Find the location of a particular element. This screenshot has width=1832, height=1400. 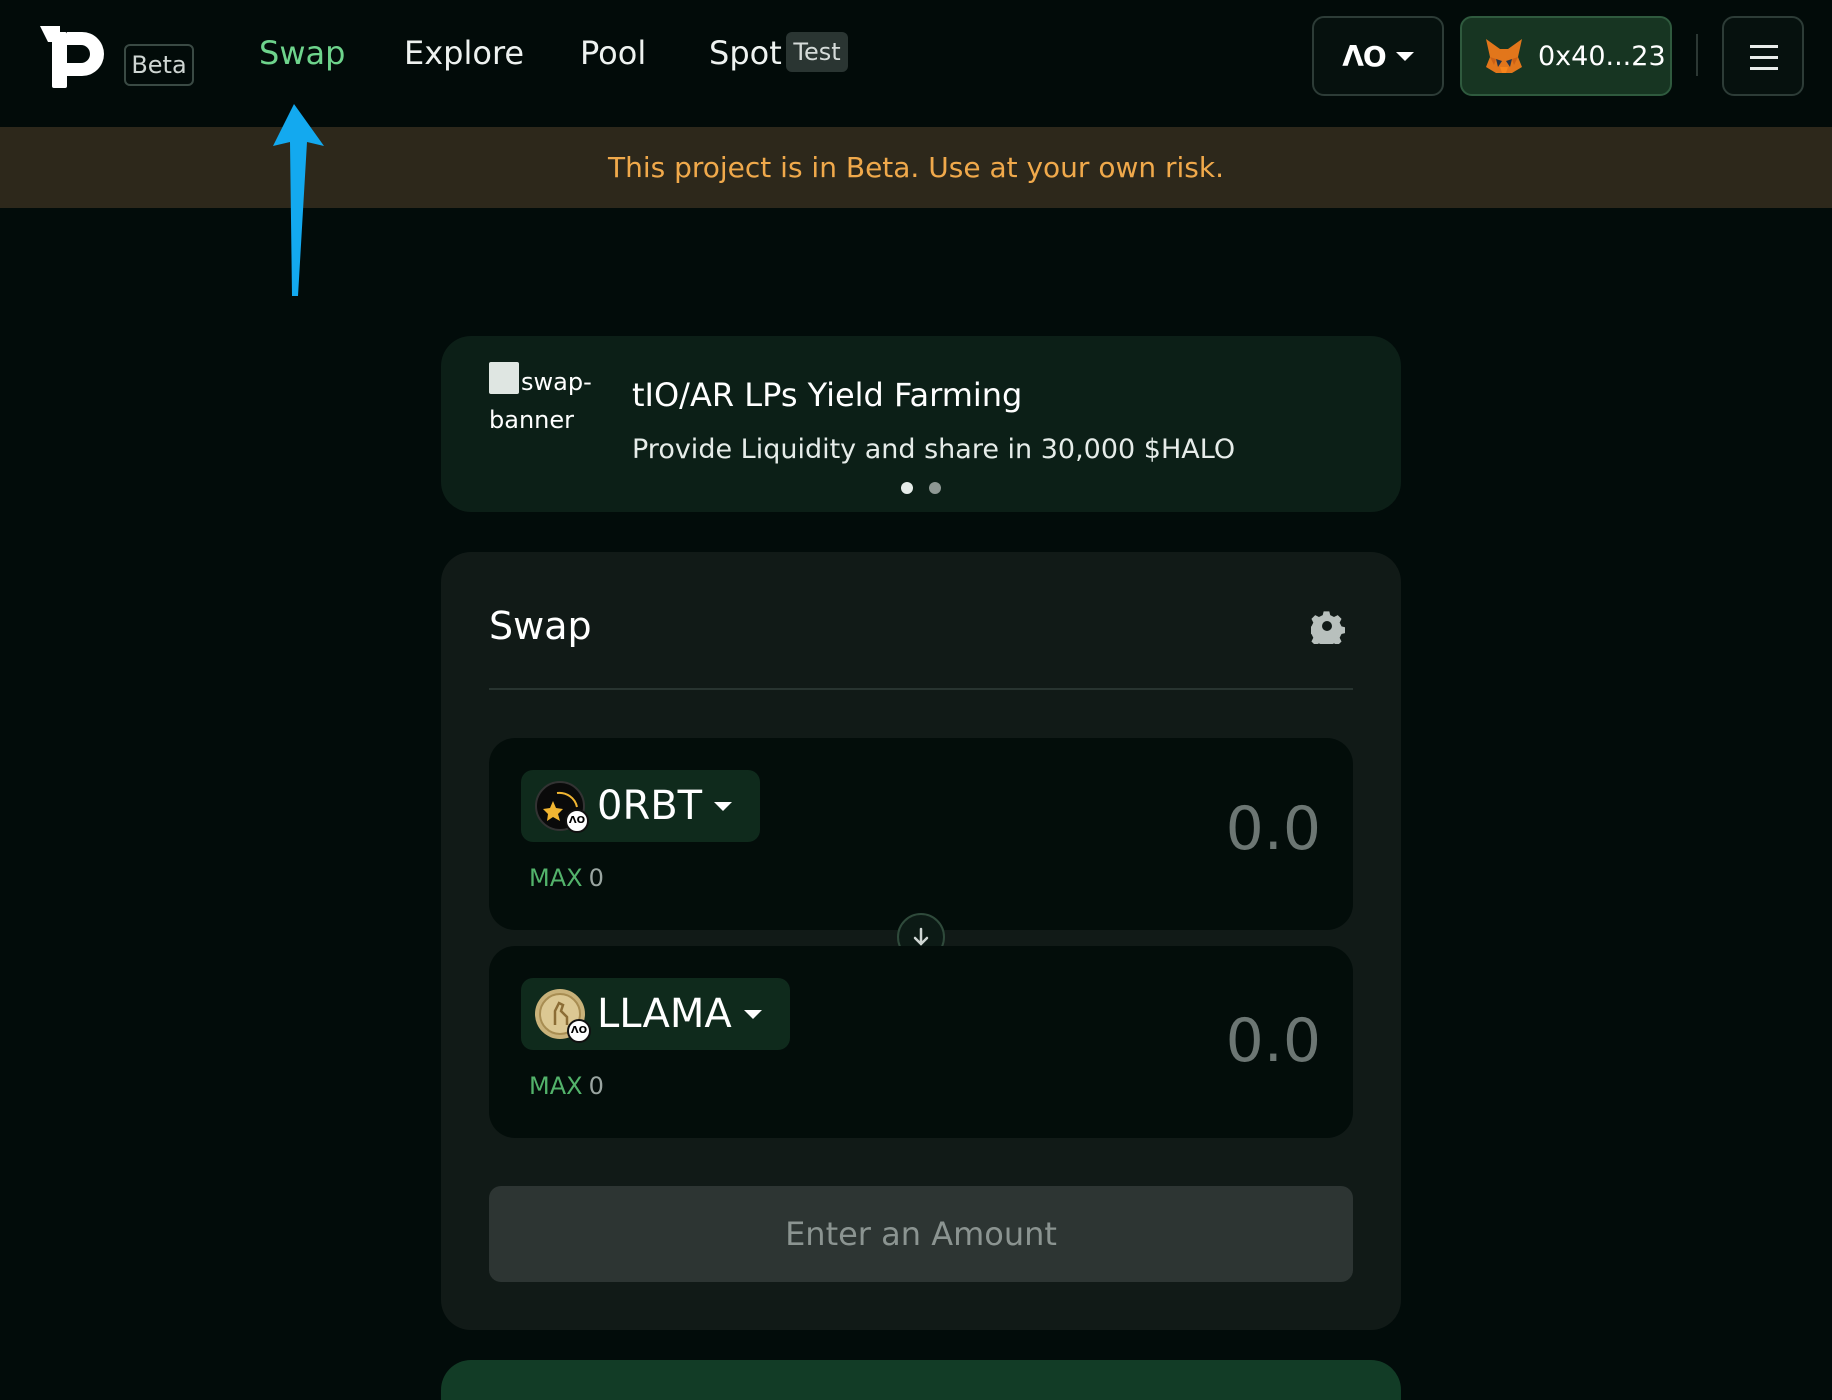

wallet-button: 0x40...23 is located at coordinates (1566, 56).